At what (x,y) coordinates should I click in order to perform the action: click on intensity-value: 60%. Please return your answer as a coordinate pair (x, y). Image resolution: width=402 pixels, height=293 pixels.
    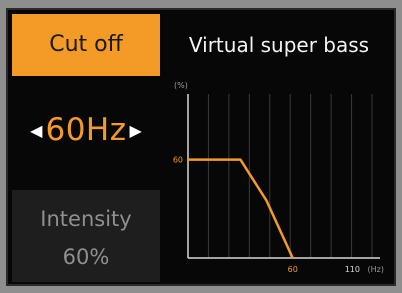
    Looking at the image, I should click on (86, 257).